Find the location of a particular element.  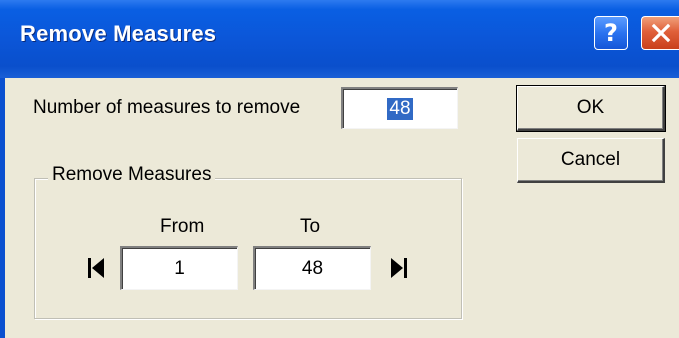

from-label: From is located at coordinates (182, 226).